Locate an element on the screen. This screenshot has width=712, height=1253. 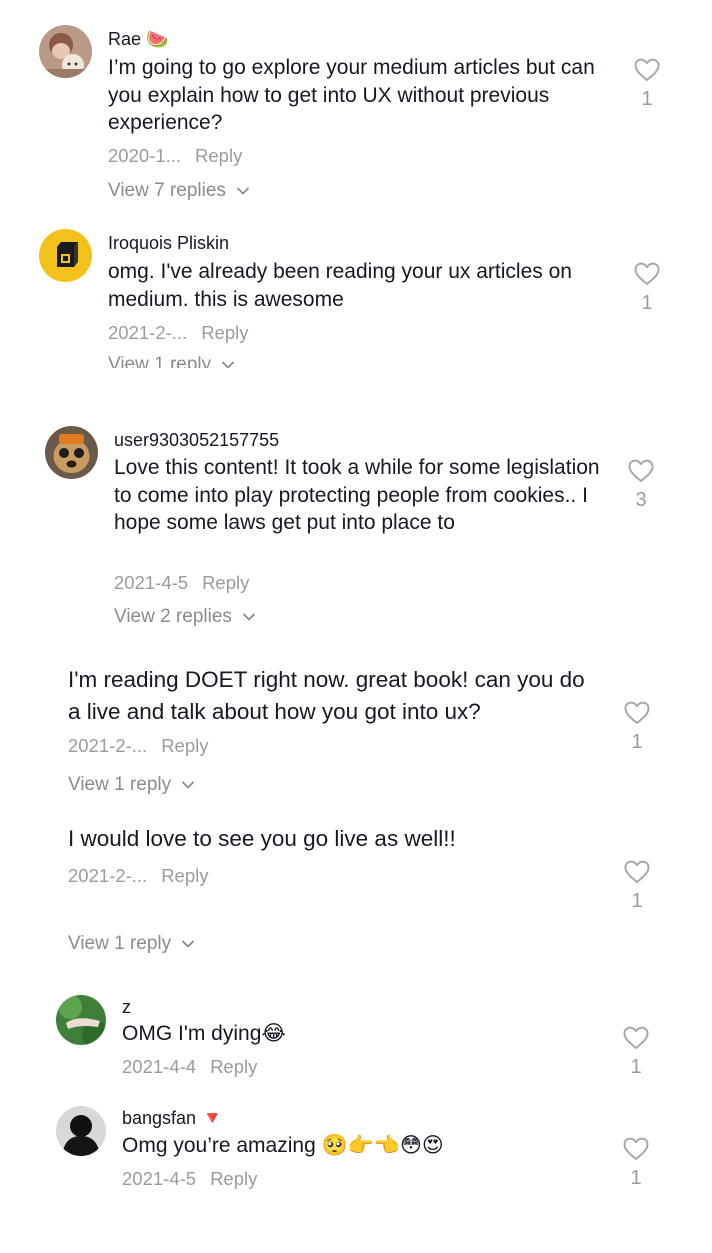
view-replies-clip: View 1 reply is located at coordinates (208, 361).